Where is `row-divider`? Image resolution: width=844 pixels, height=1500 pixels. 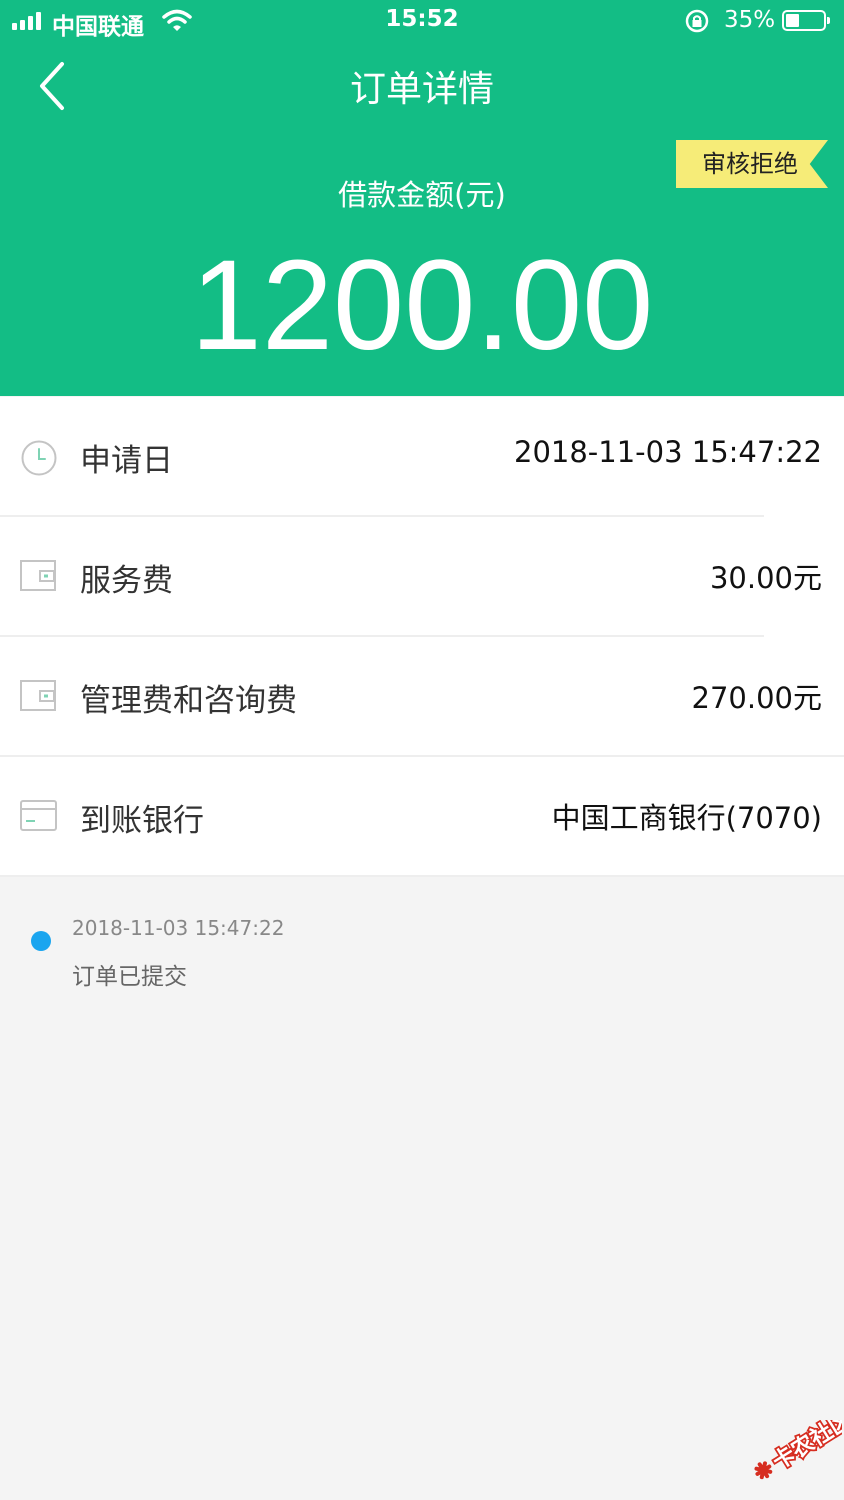 row-divider is located at coordinates (422, 876).